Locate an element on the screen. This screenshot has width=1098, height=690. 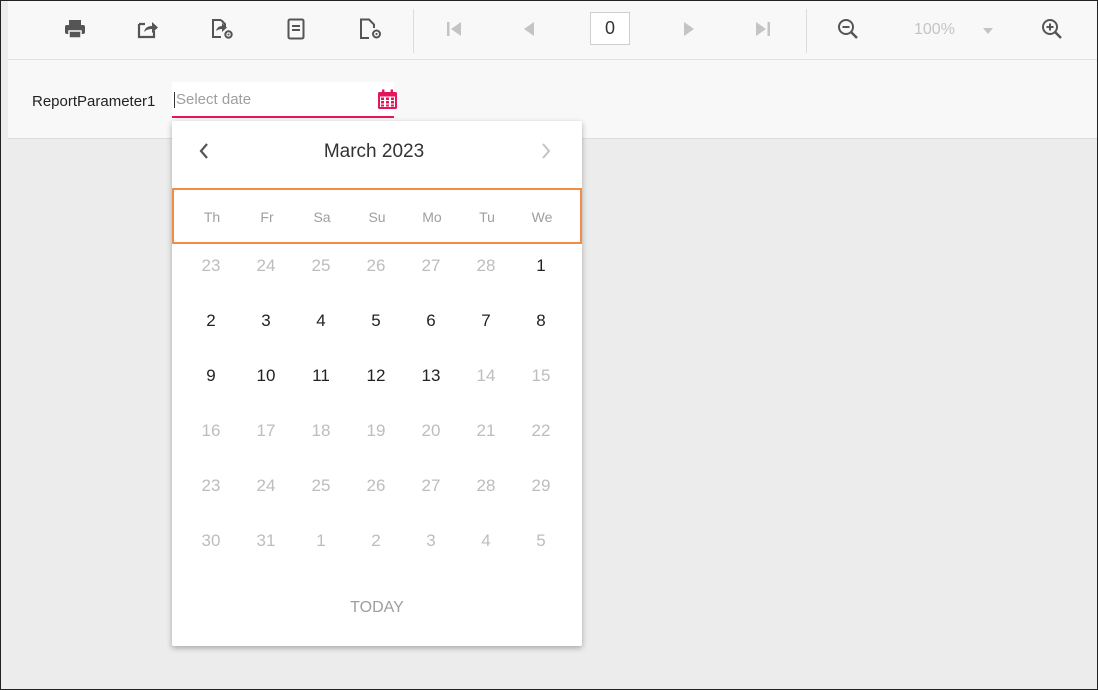
toolbar: 0 100% is located at coordinates (552, 30).